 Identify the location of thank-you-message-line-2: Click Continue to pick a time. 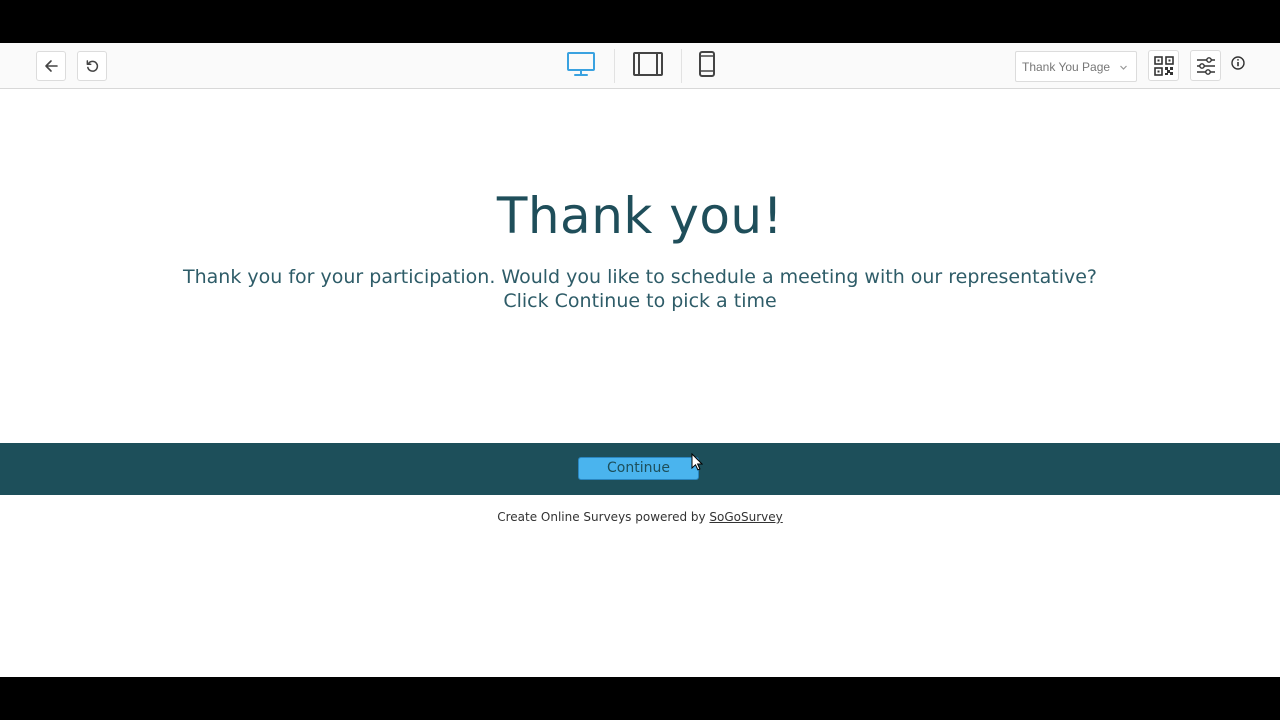
(640, 301).